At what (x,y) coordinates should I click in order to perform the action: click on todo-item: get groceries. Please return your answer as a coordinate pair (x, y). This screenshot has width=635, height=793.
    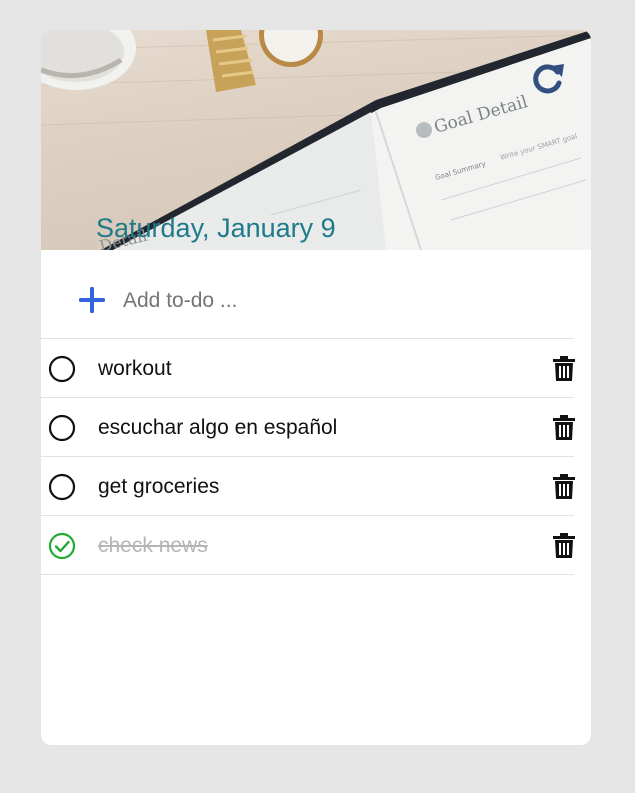
    Looking at the image, I should click on (316, 486).